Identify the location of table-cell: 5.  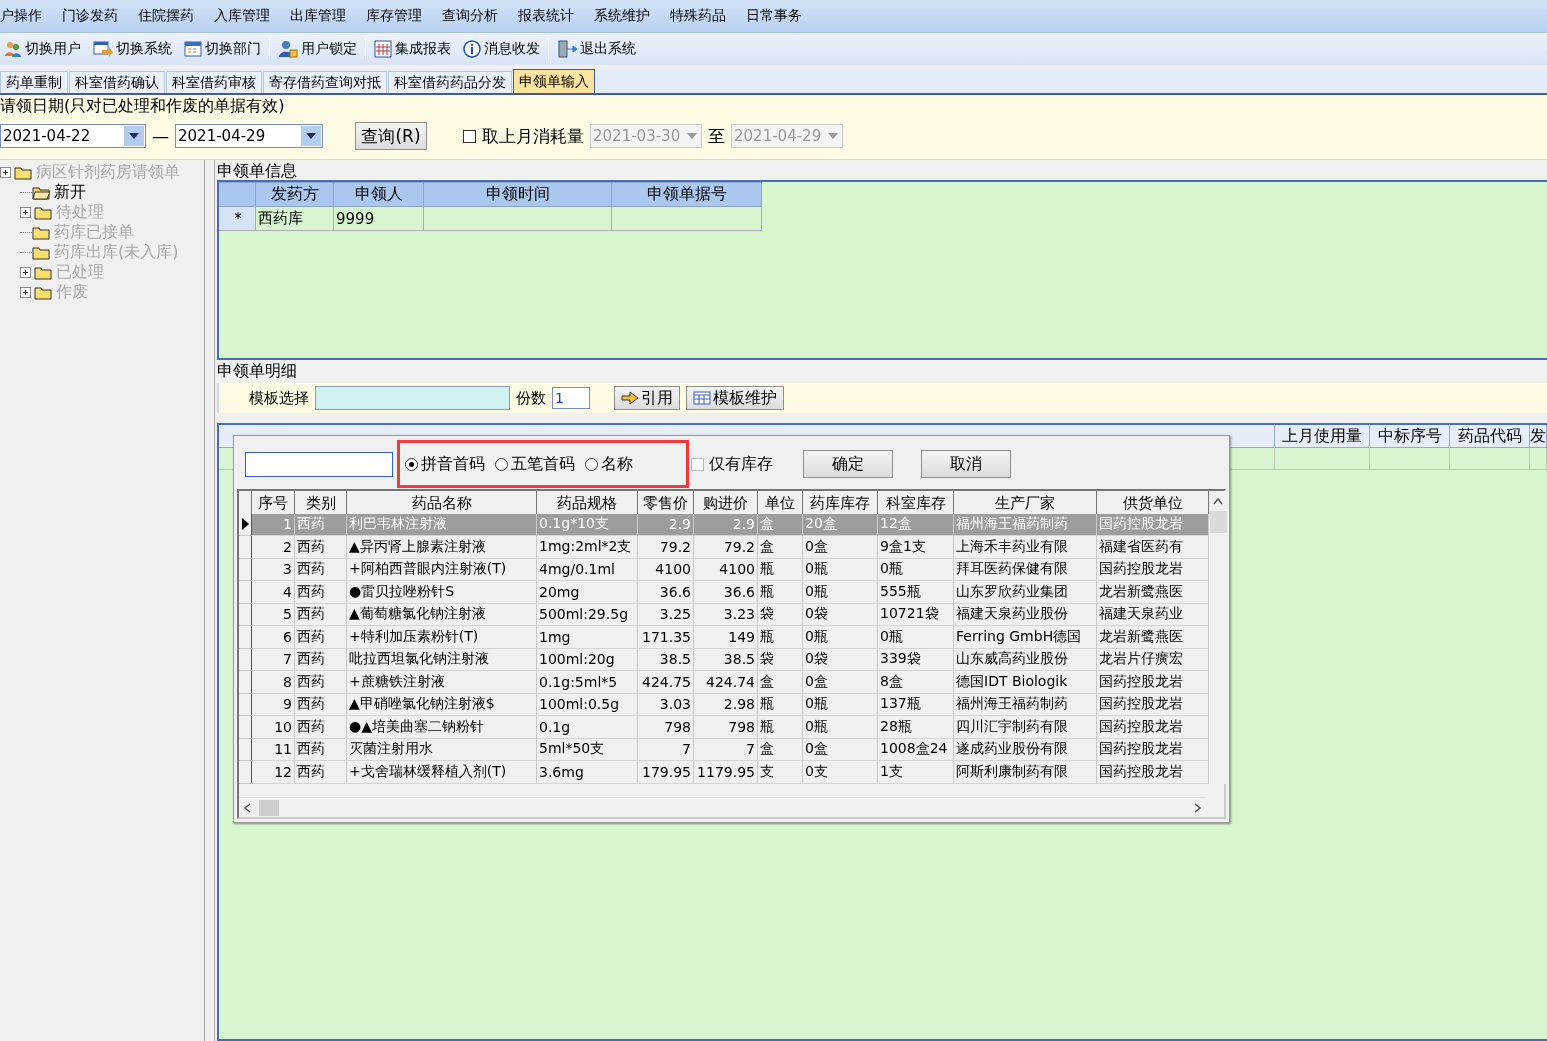
(273, 614).